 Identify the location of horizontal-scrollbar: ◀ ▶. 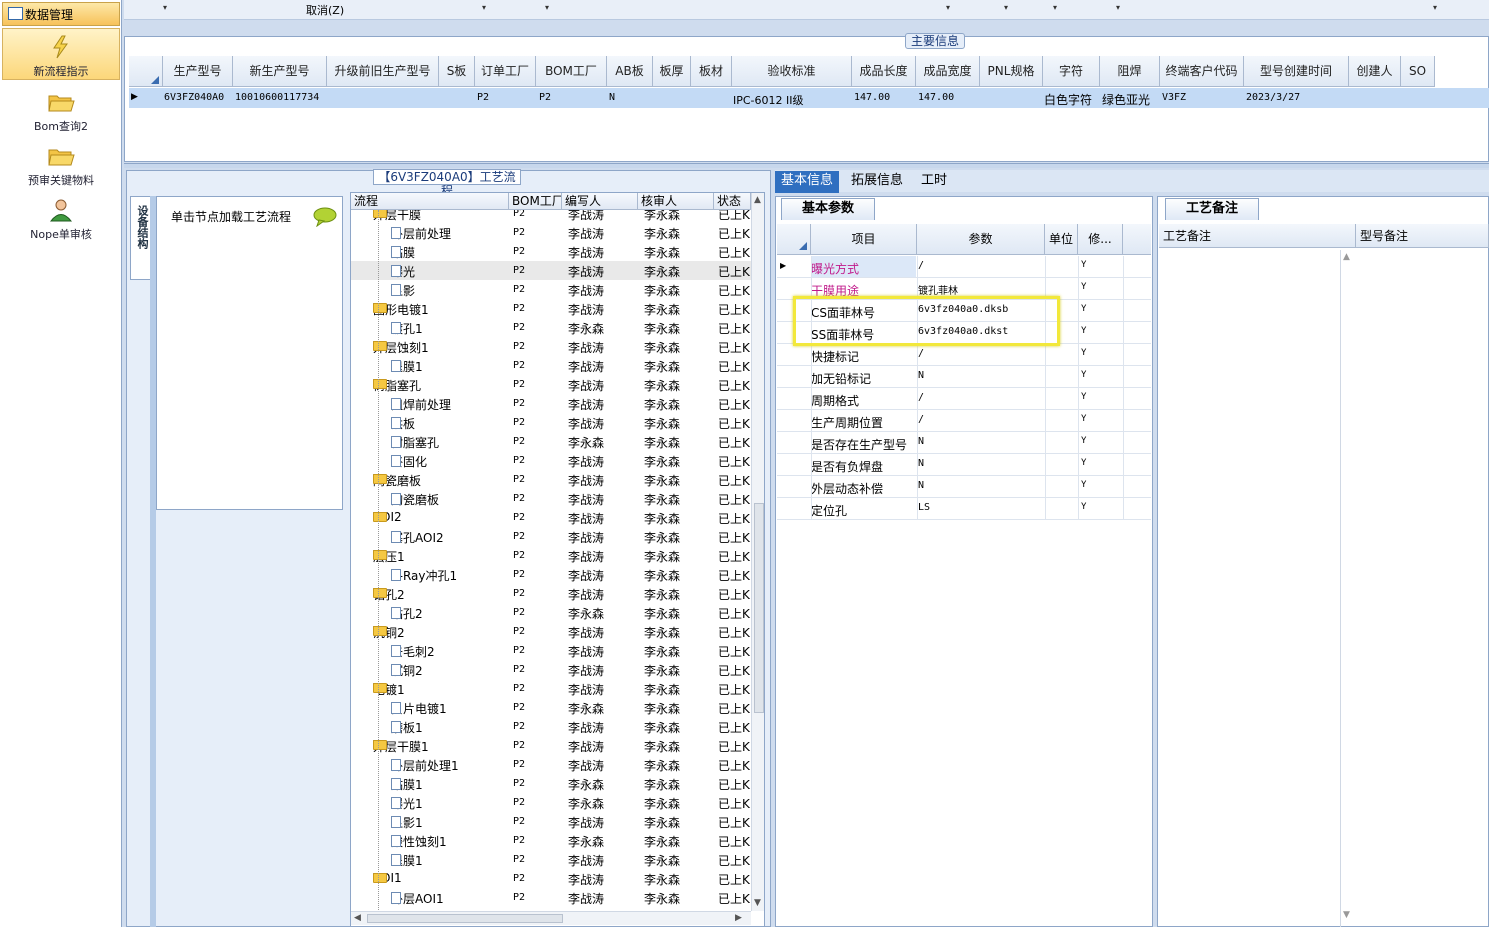
(551, 918).